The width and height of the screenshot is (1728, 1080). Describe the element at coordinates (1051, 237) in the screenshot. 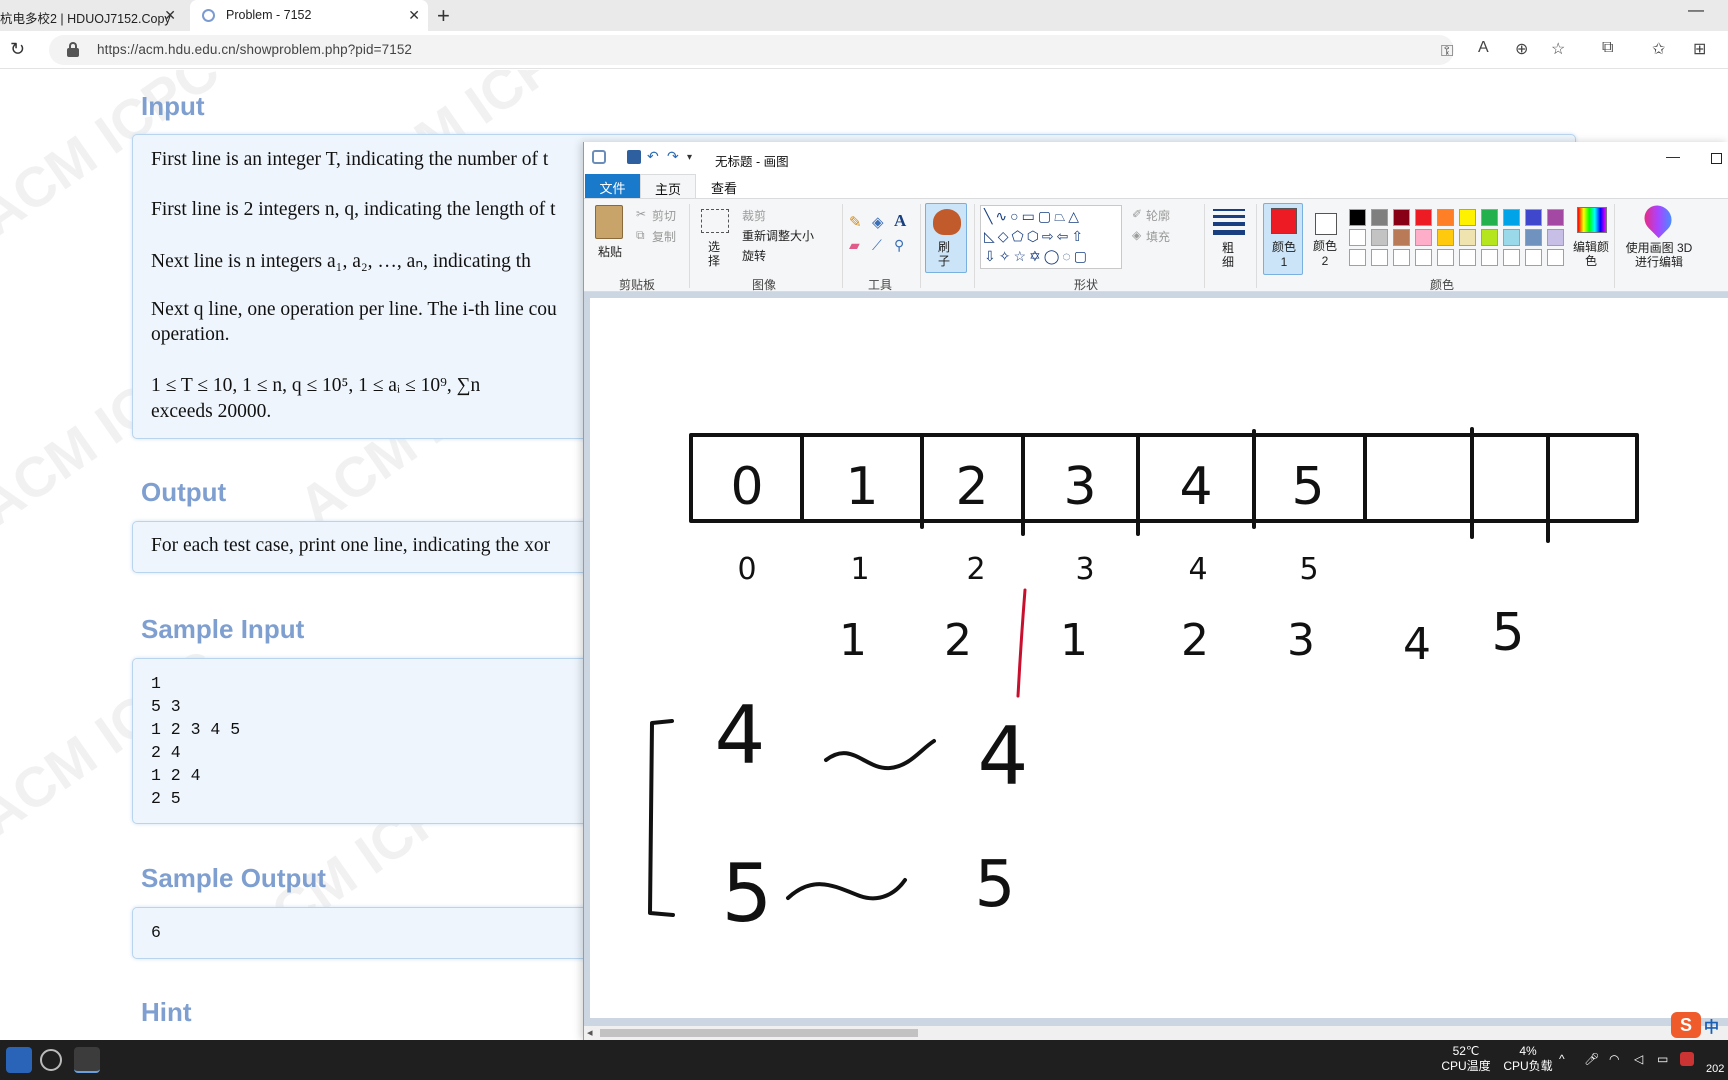

I see `shapes-gallery: ╲∿○▭▢⏢△ ◺◇⬠⬡⇨⇦⇧ ⇩✧☆✡◯◌▢` at that location.